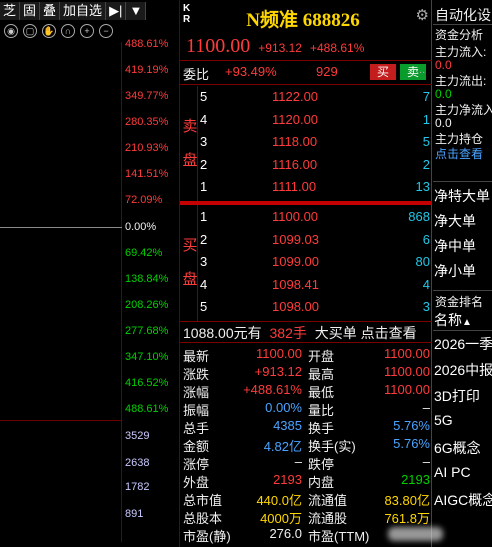 The height and width of the screenshot is (547, 492). I want to click on order-book-row: 4 1120.00 1, so click(315, 120).